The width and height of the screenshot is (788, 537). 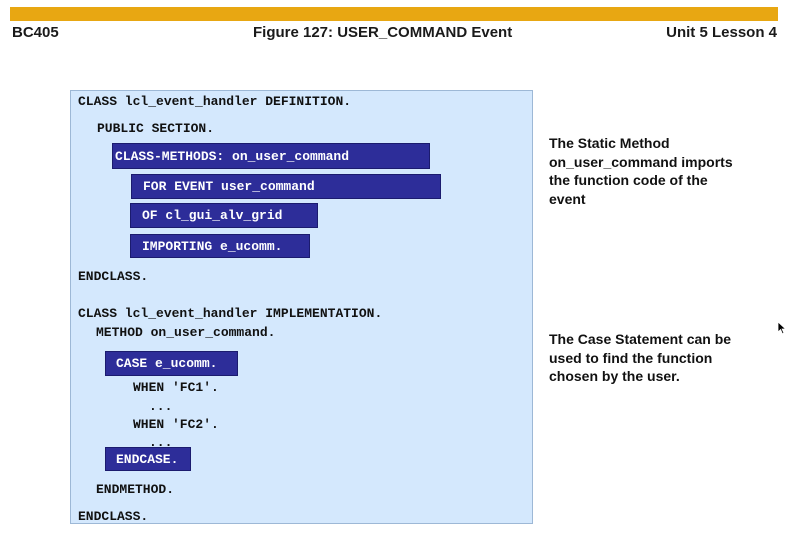 I want to click on highlight-of-grid: OF cl_gui_alv_grid, so click(x=224, y=215).